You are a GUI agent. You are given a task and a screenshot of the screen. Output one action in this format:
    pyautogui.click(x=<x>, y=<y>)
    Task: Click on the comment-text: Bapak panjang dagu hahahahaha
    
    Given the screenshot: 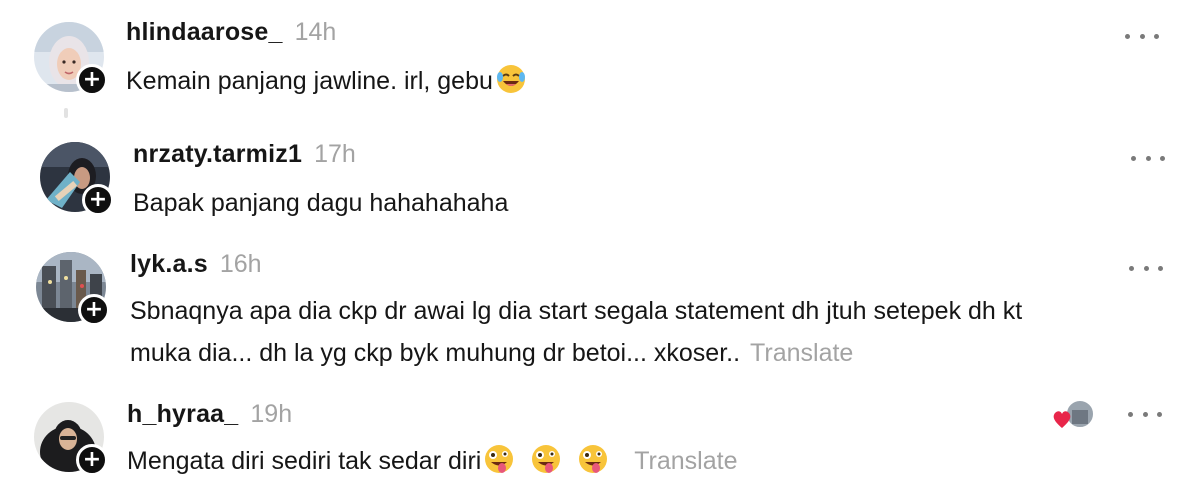 What is the action you would take?
    pyautogui.click(x=321, y=203)
    